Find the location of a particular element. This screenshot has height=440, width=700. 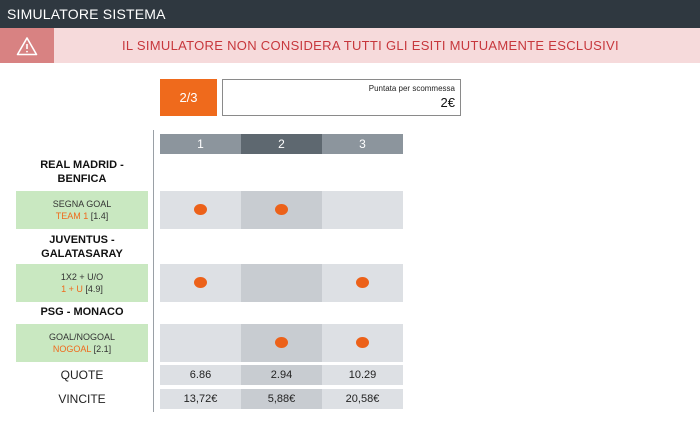

bet-pick: TEAM 1 is located at coordinates (72, 216).